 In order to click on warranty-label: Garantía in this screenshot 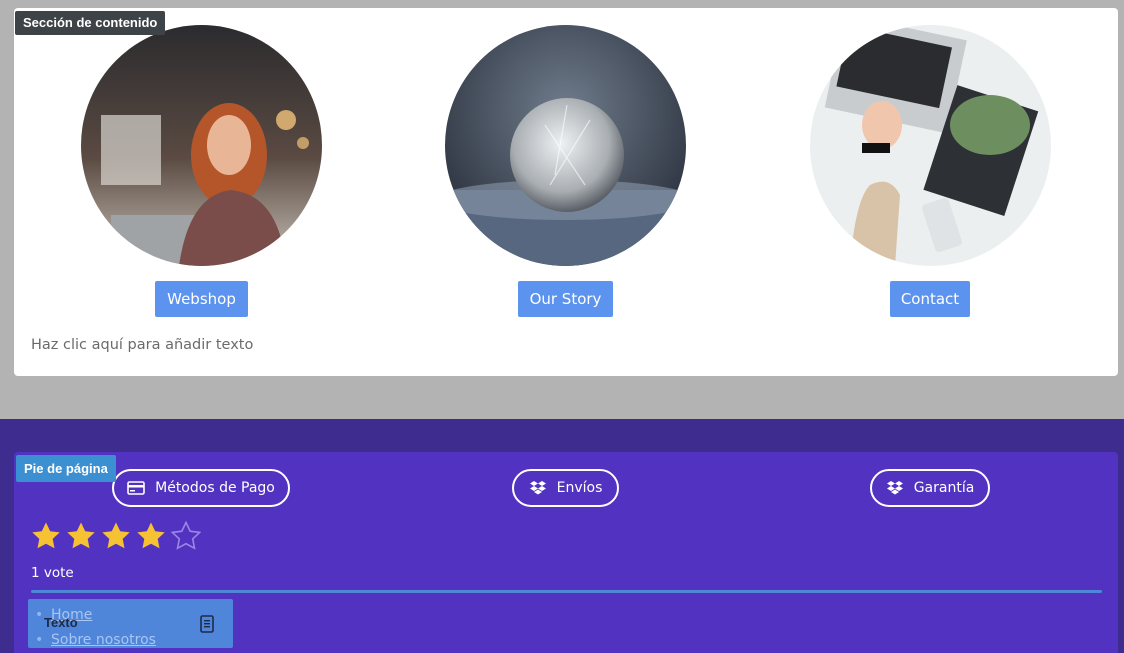, I will do `click(944, 488)`.